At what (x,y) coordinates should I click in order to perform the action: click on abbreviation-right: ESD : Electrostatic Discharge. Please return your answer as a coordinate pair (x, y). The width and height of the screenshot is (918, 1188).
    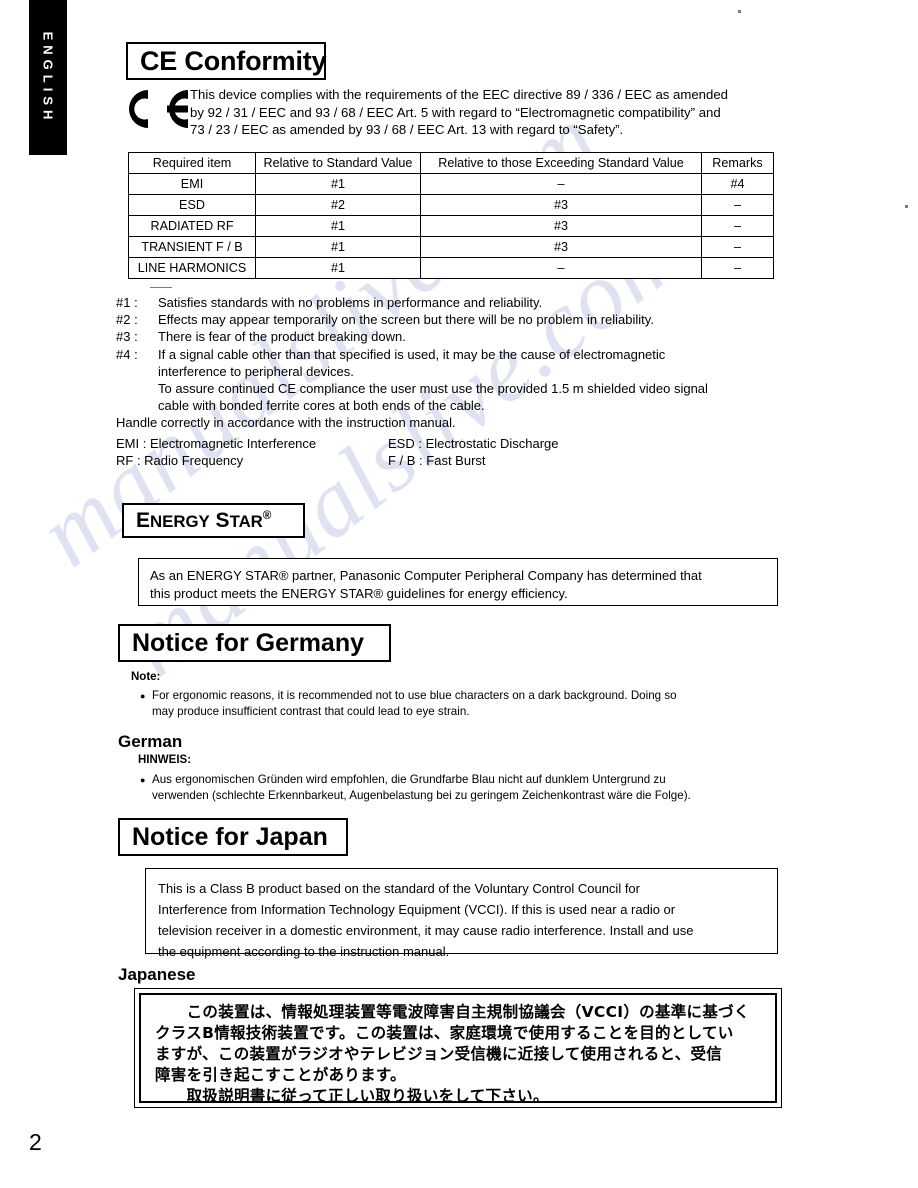
    Looking at the image, I should click on (473, 443).